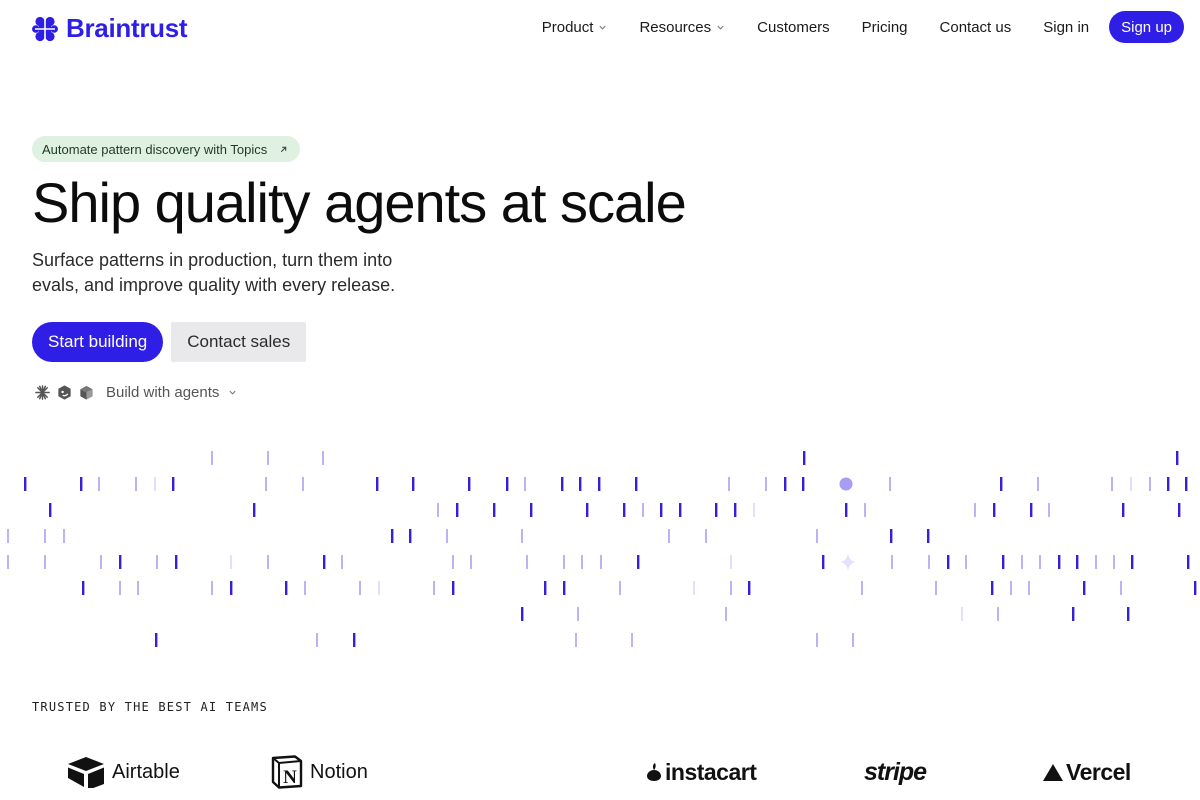 This screenshot has height=800, width=1200. I want to click on nav-product: Product, so click(575, 27).